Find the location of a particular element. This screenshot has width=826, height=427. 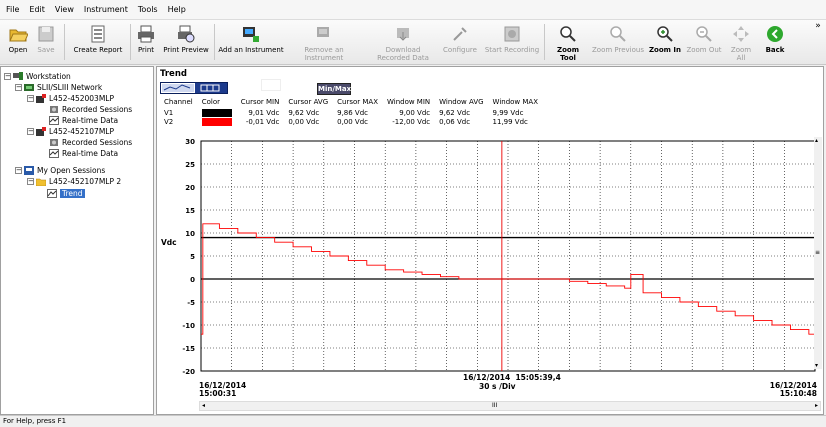

print-preview-icon is located at coordinates (186, 34).